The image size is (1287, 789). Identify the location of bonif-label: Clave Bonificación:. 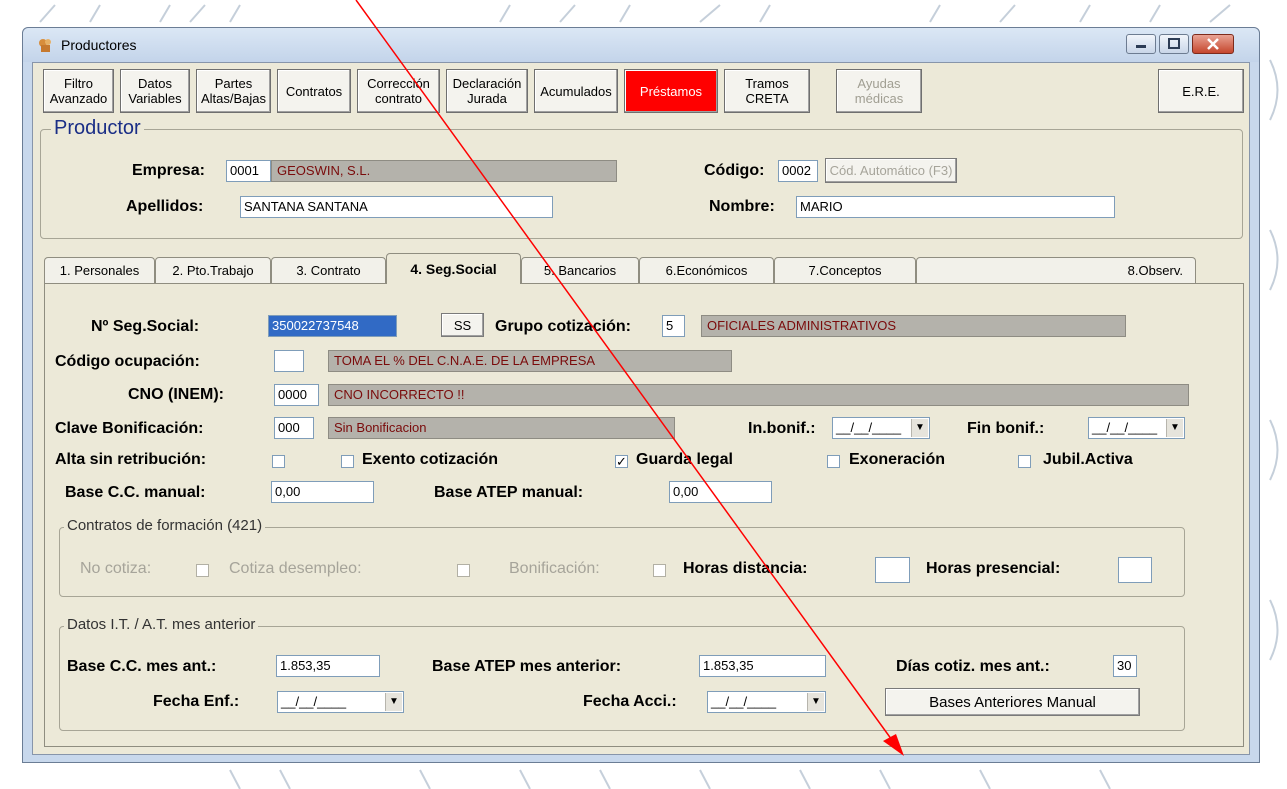
(129, 428).